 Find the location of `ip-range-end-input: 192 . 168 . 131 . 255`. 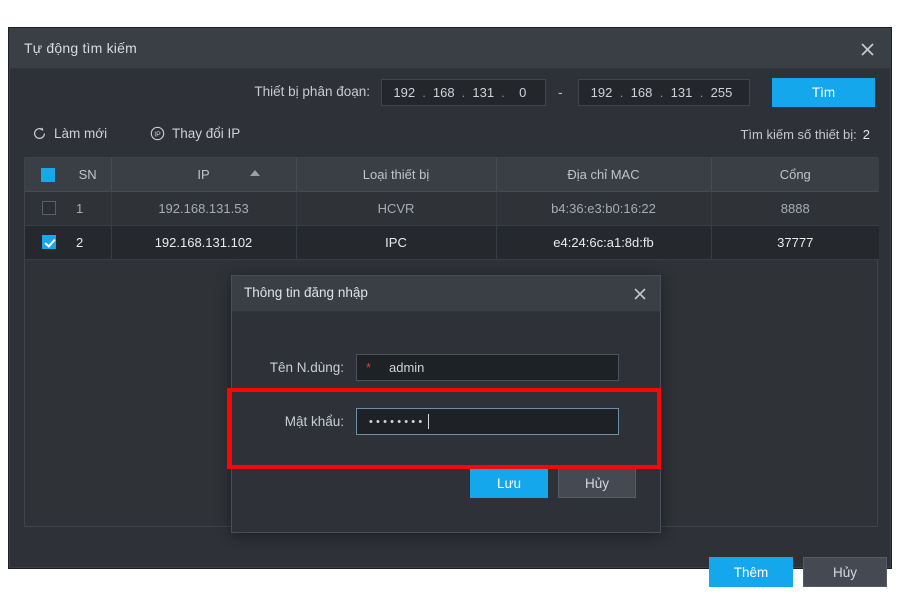

ip-range-end-input: 192 . 168 . 131 . 255 is located at coordinates (664, 92).